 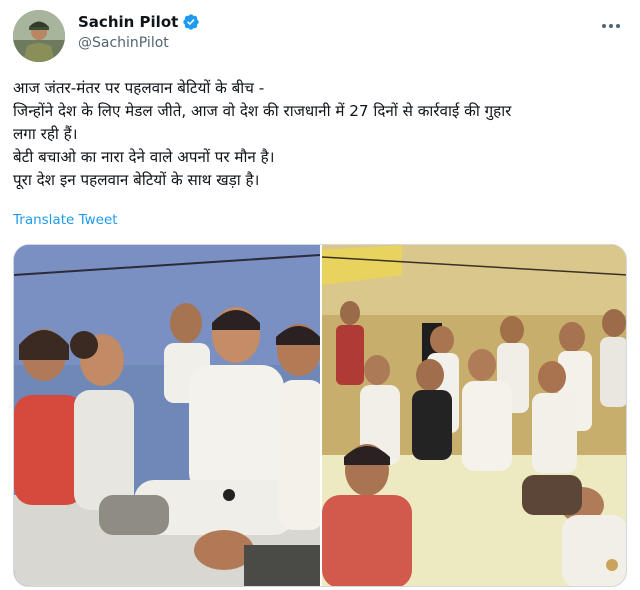 I want to click on verified-badge-icon, so click(x=191, y=22).